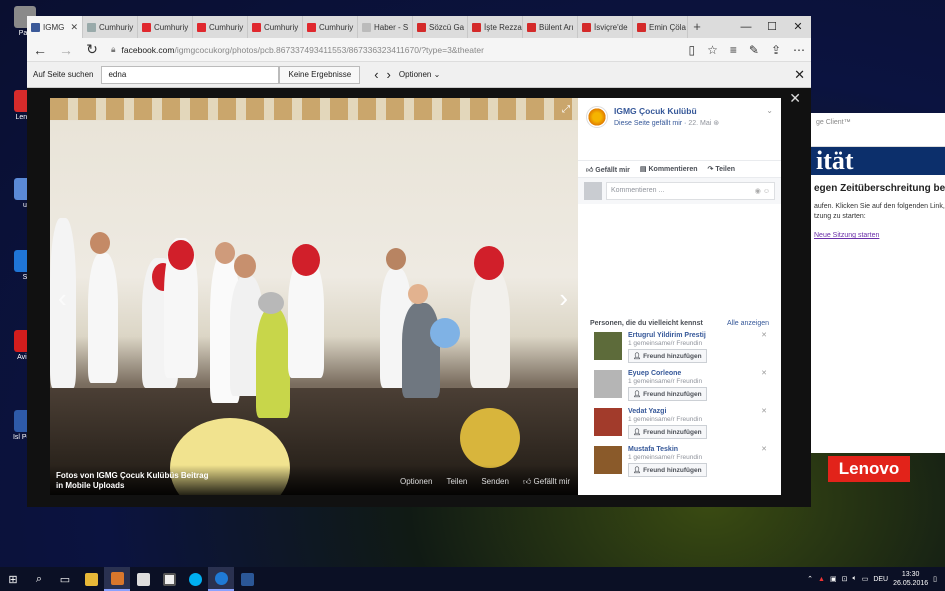 The height and width of the screenshot is (591, 945). What do you see at coordinates (648, 123) in the screenshot?
I see `page-like-link: Diese Seite gefällt mir` at bounding box center [648, 123].